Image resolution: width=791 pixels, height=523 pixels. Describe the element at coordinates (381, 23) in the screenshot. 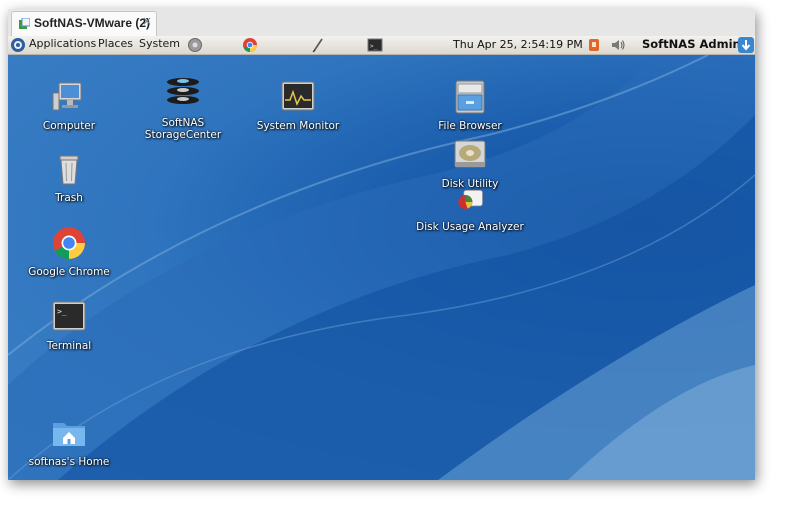

I see `tab-bar: SoftNAS-VMware (2) ×` at that location.